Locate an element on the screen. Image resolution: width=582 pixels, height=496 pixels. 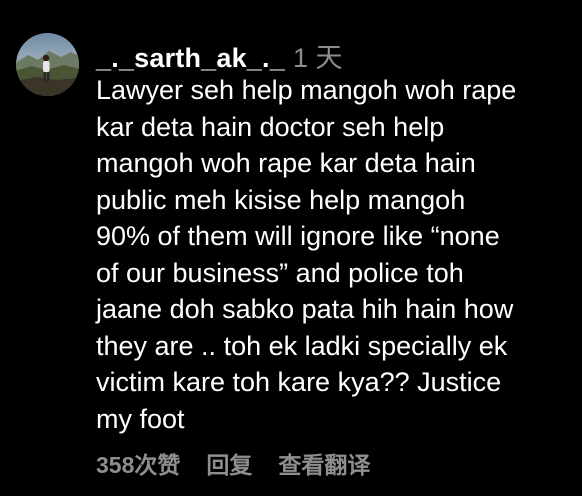
comment-line: 90% of them will ignore like “none is located at coordinates (298, 236).